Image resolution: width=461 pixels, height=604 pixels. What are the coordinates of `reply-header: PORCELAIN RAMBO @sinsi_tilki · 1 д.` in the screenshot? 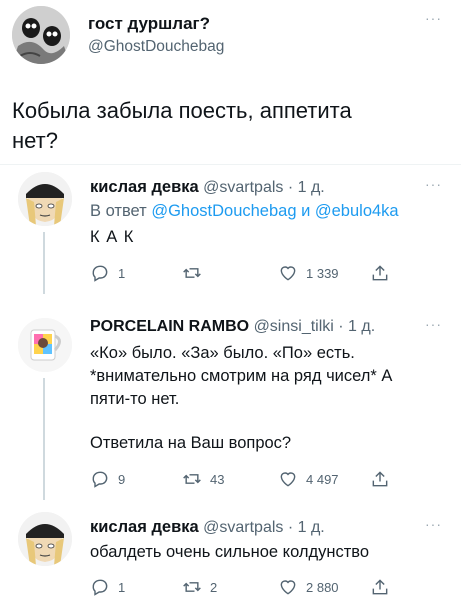 It's located at (232, 327).